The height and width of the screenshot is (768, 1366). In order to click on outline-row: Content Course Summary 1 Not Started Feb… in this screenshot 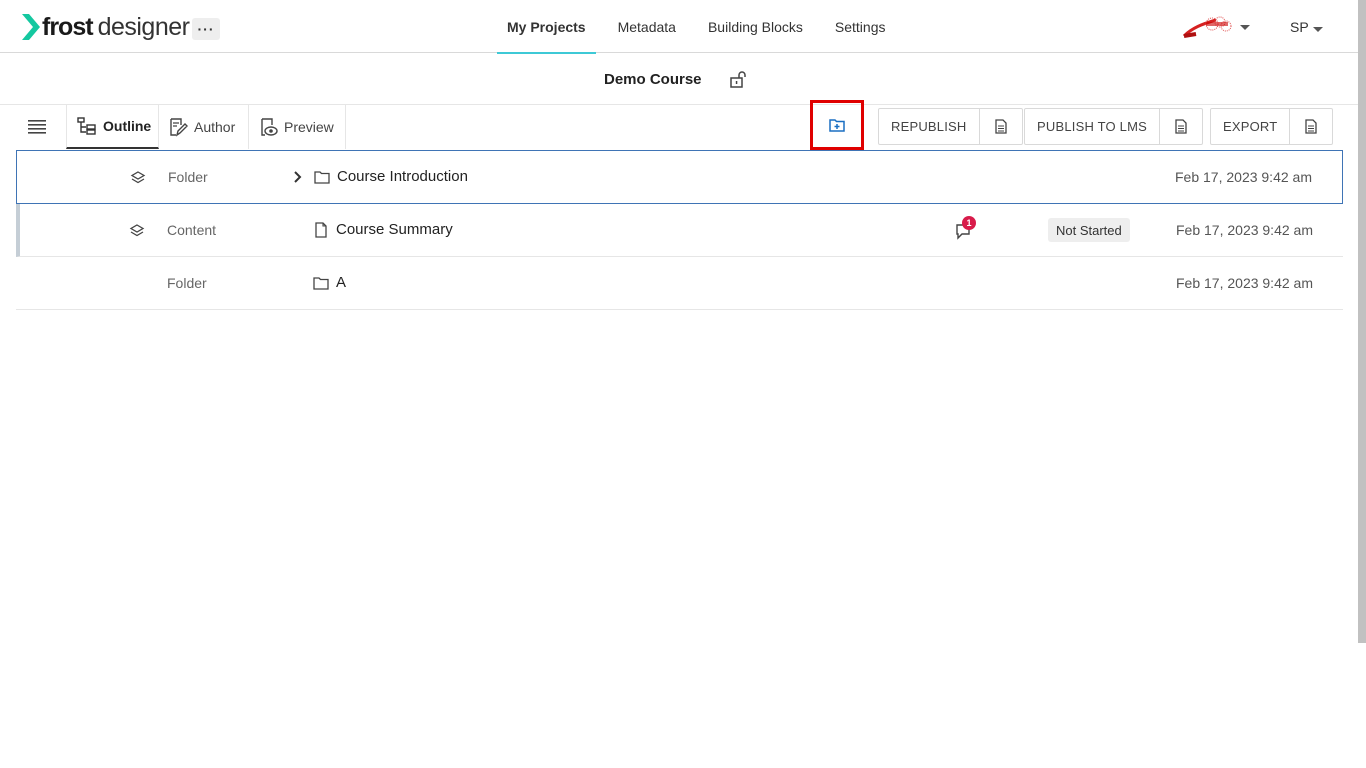, I will do `click(679, 230)`.